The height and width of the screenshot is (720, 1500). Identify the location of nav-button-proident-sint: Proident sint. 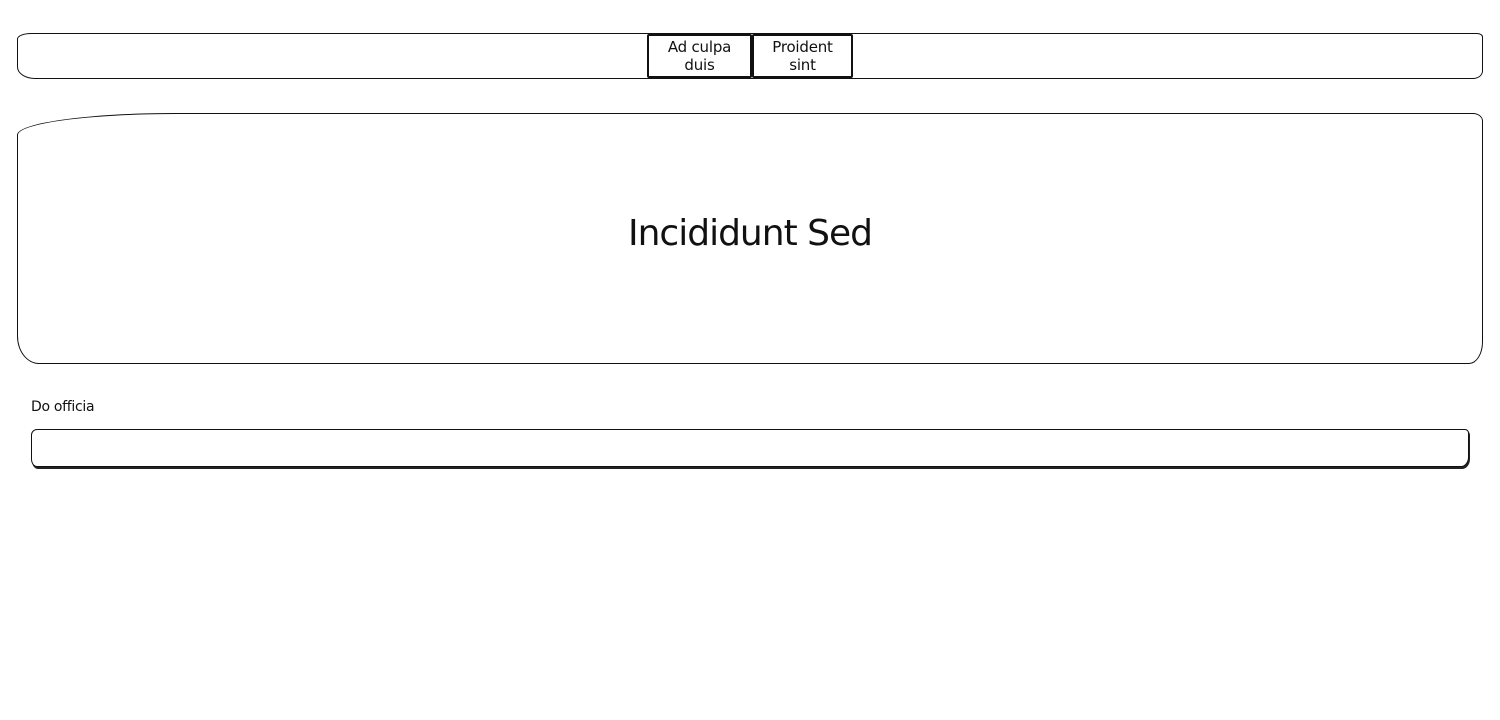
(802, 56).